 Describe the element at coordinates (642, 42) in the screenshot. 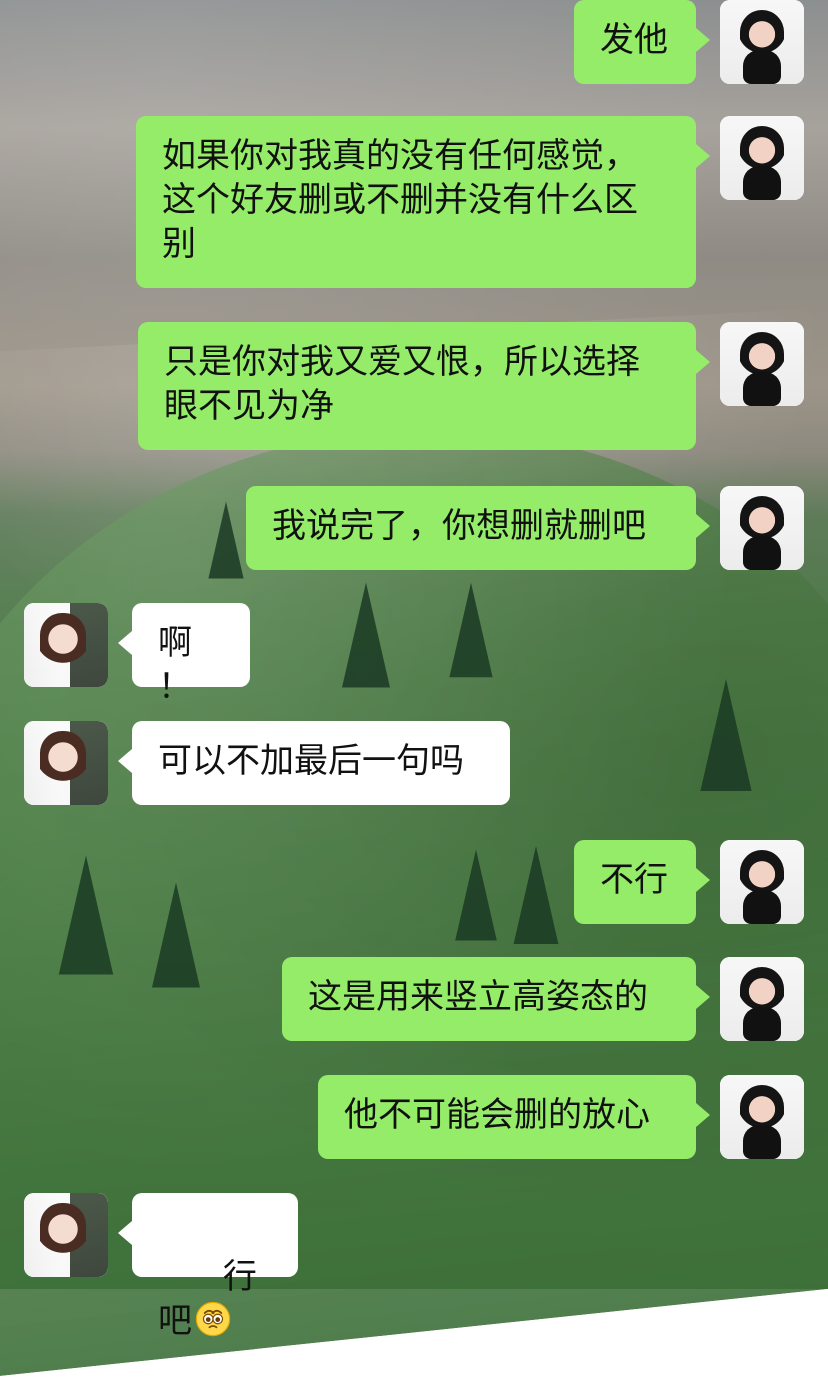

I see `message-bubble-self: 发他` at that location.